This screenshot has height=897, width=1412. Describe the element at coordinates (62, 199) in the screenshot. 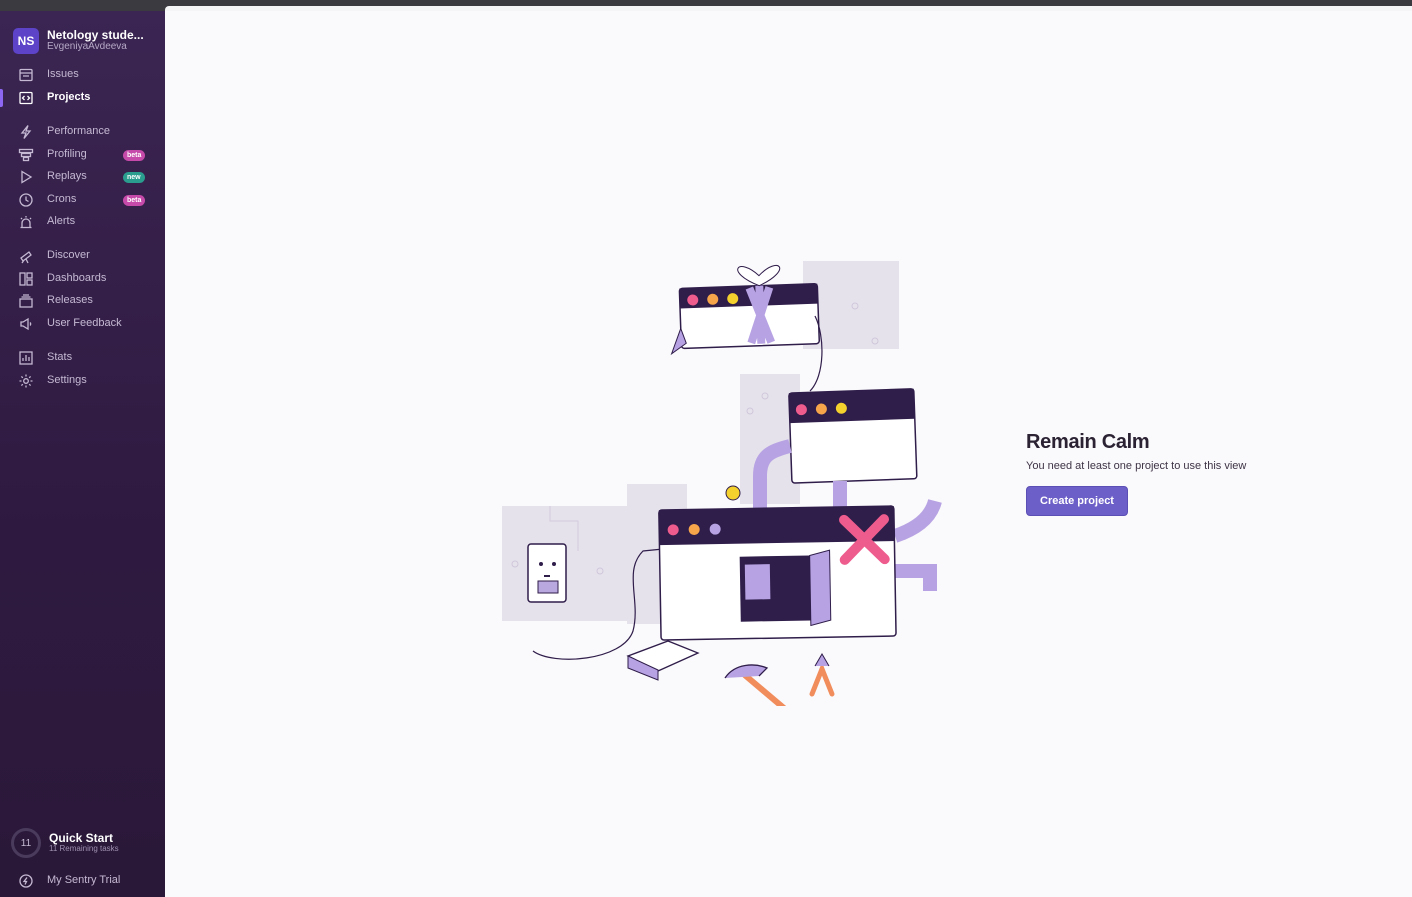

I see `sidebar-item-label: Crons` at that location.